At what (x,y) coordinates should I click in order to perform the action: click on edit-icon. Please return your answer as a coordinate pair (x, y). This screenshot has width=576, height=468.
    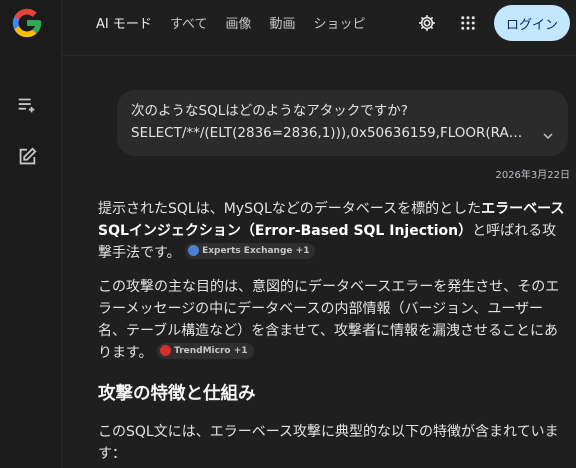
    Looking at the image, I should click on (27, 157).